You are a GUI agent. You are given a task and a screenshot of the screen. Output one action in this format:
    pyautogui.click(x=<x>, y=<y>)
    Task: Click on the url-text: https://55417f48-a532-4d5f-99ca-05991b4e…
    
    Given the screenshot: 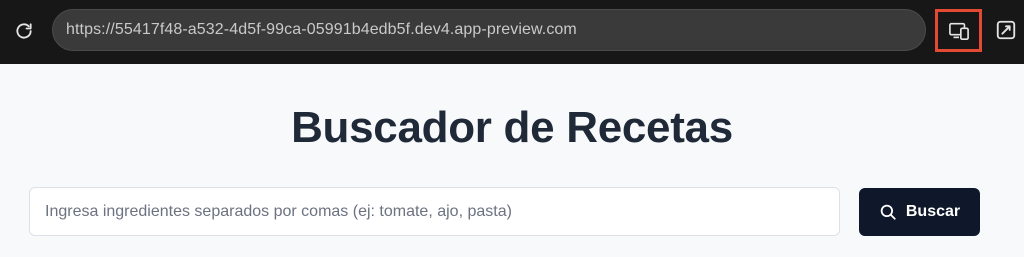 What is the action you would take?
    pyautogui.click(x=321, y=29)
    